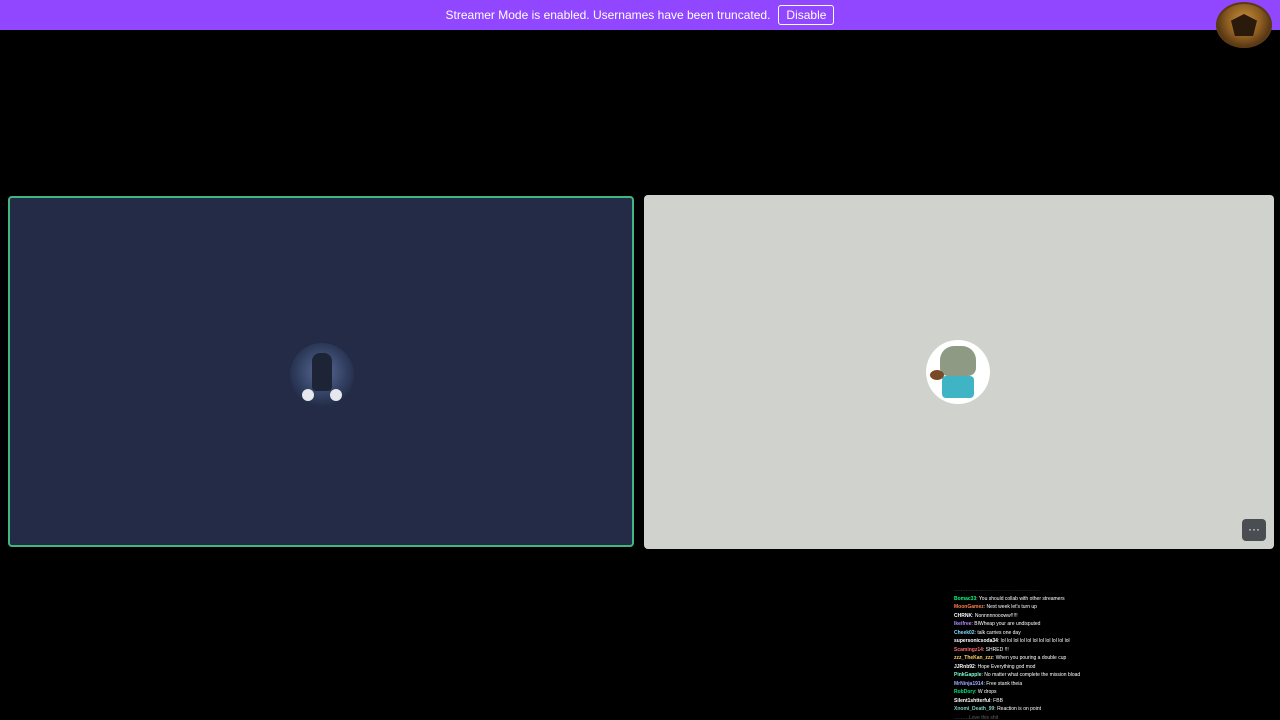  What do you see at coordinates (969, 607) in the screenshot?
I see `chat-username: MoonGamez` at bounding box center [969, 607].